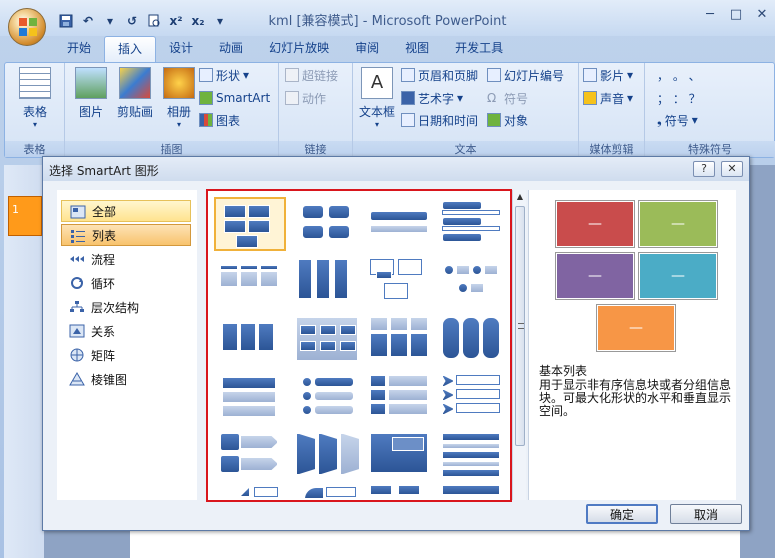 The width and height of the screenshot is (775, 558). I want to click on tab-home: 开始, so click(79, 48).